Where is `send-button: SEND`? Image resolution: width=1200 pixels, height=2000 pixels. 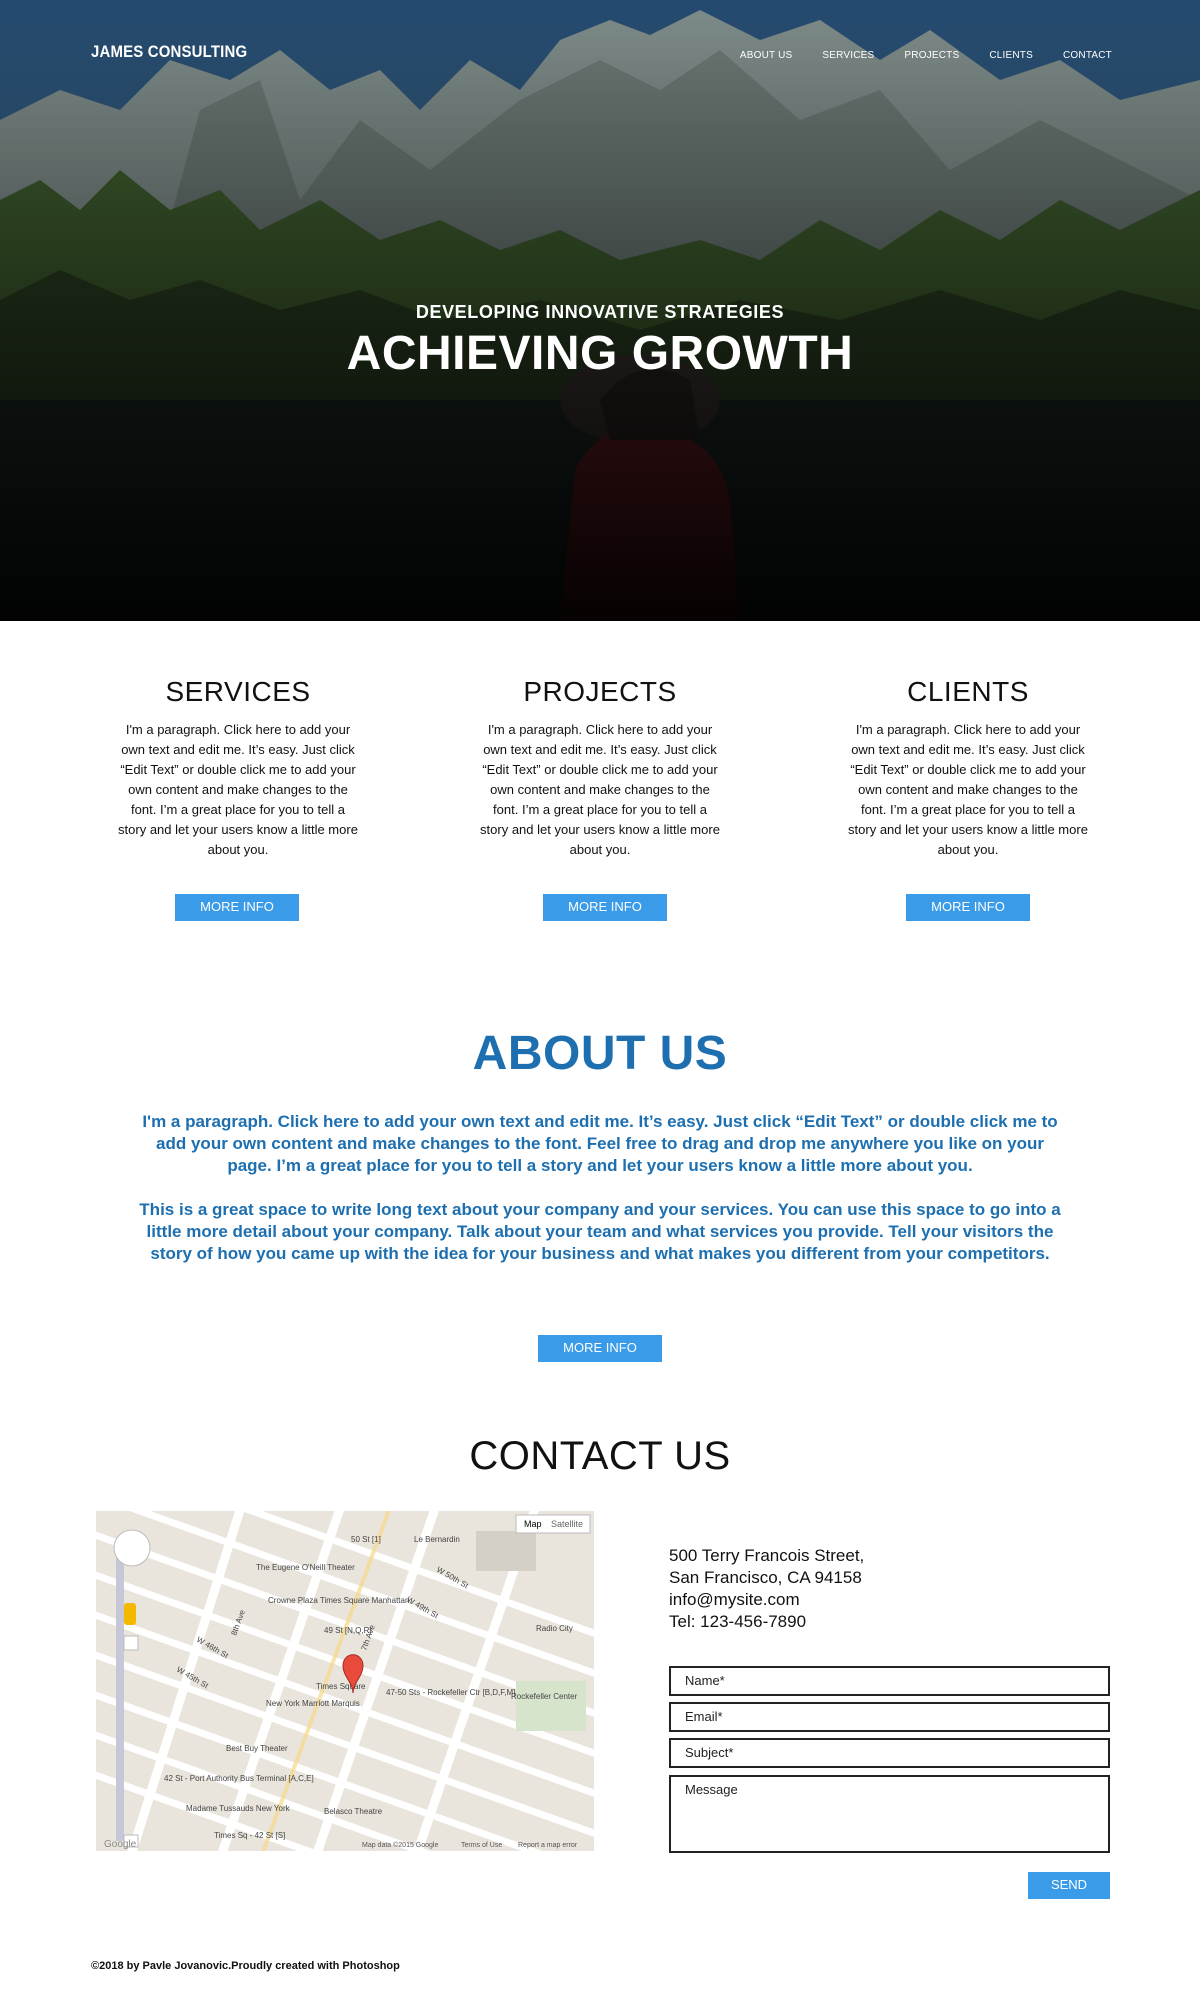 send-button: SEND is located at coordinates (1069, 1885).